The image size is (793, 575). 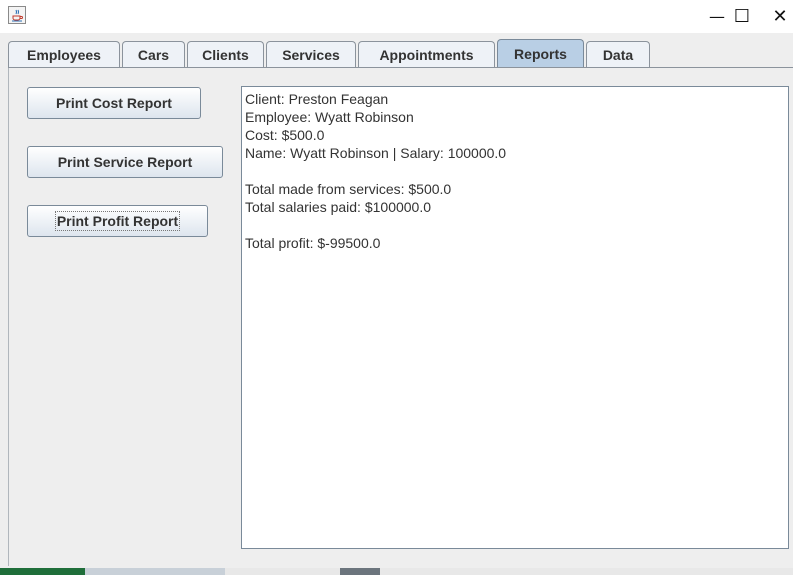 I want to click on tab-employees: Employees, so click(x=64, y=54).